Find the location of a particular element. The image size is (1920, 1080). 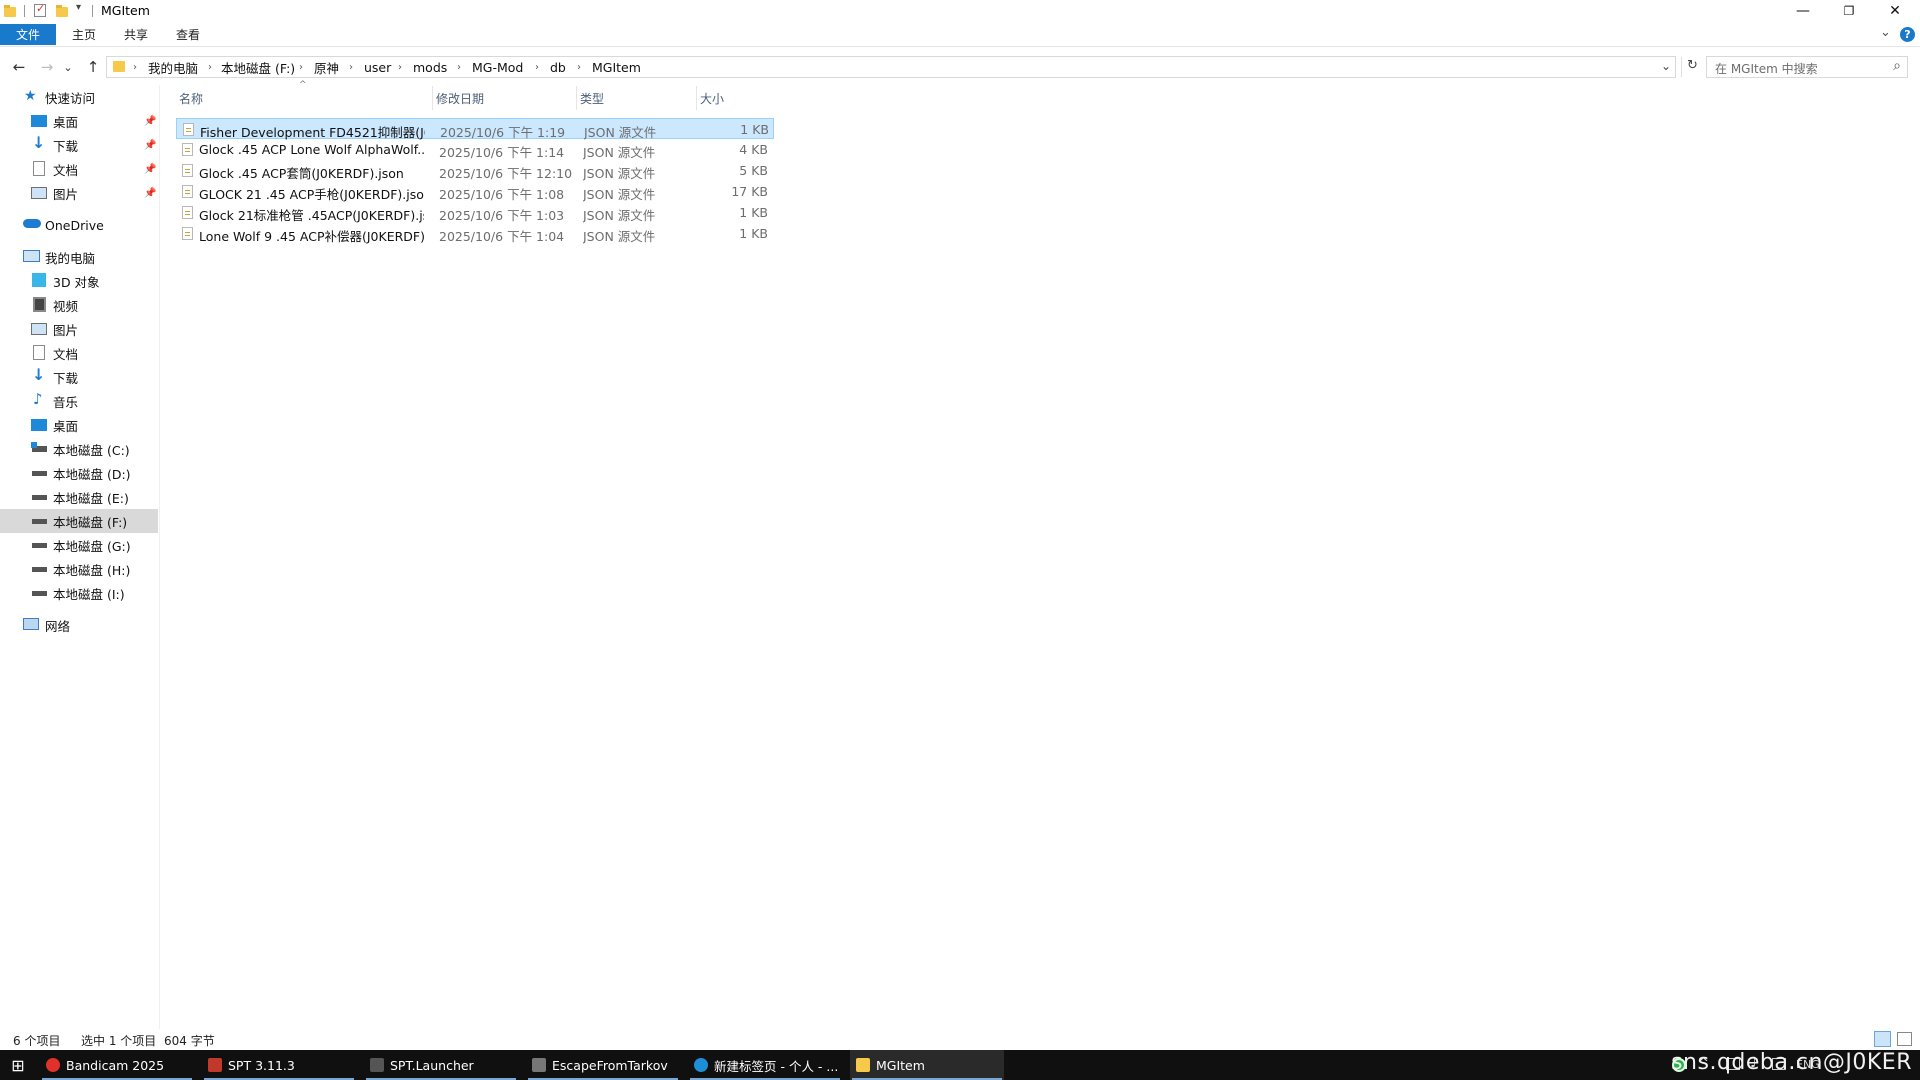

forward-button: → is located at coordinates (47, 67).